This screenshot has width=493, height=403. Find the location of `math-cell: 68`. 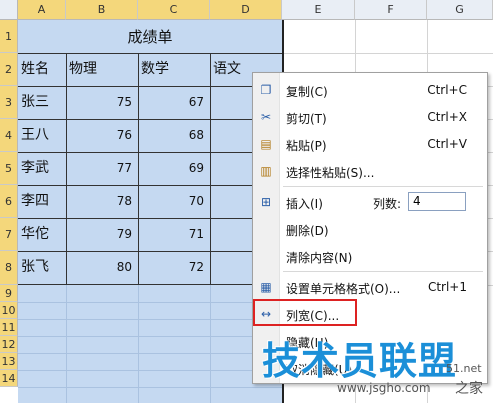

math-cell: 68 is located at coordinates (174, 135).